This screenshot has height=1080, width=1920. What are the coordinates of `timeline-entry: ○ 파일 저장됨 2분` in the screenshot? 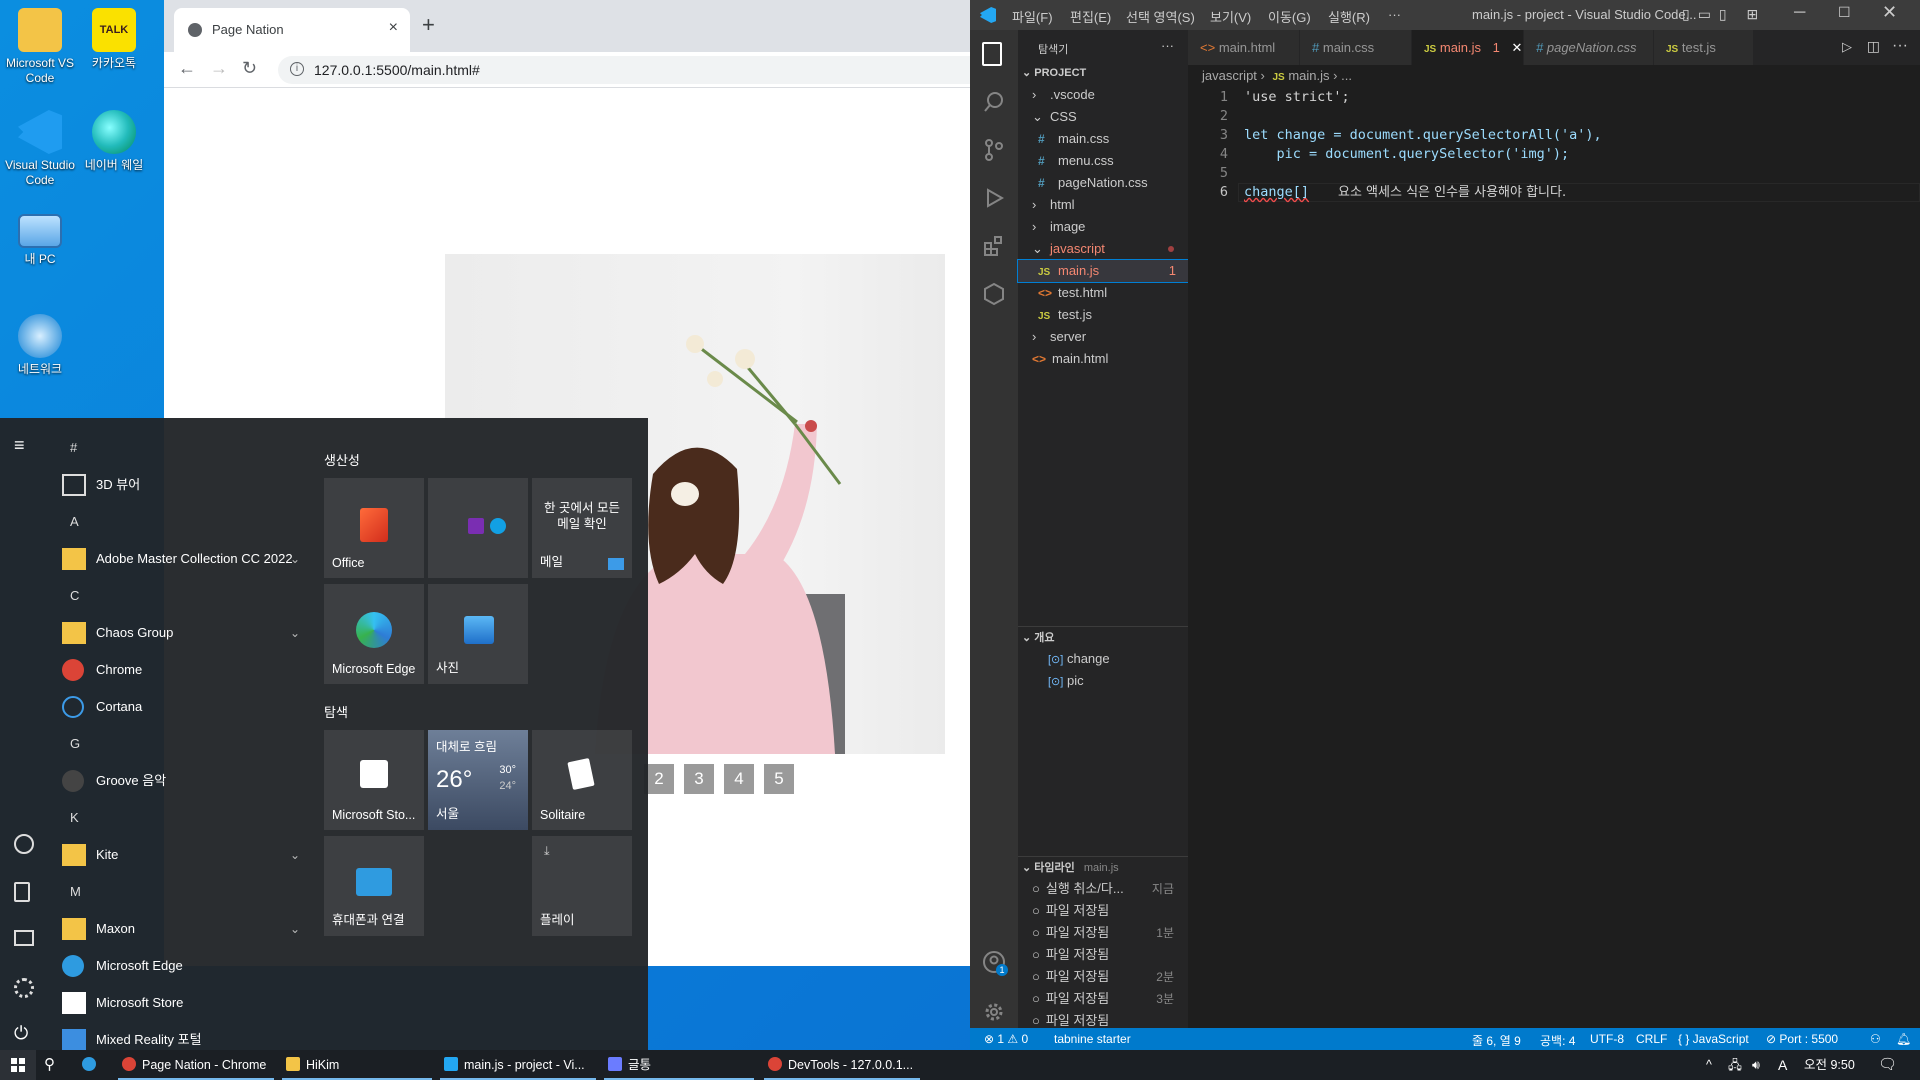 It's located at (1103, 977).